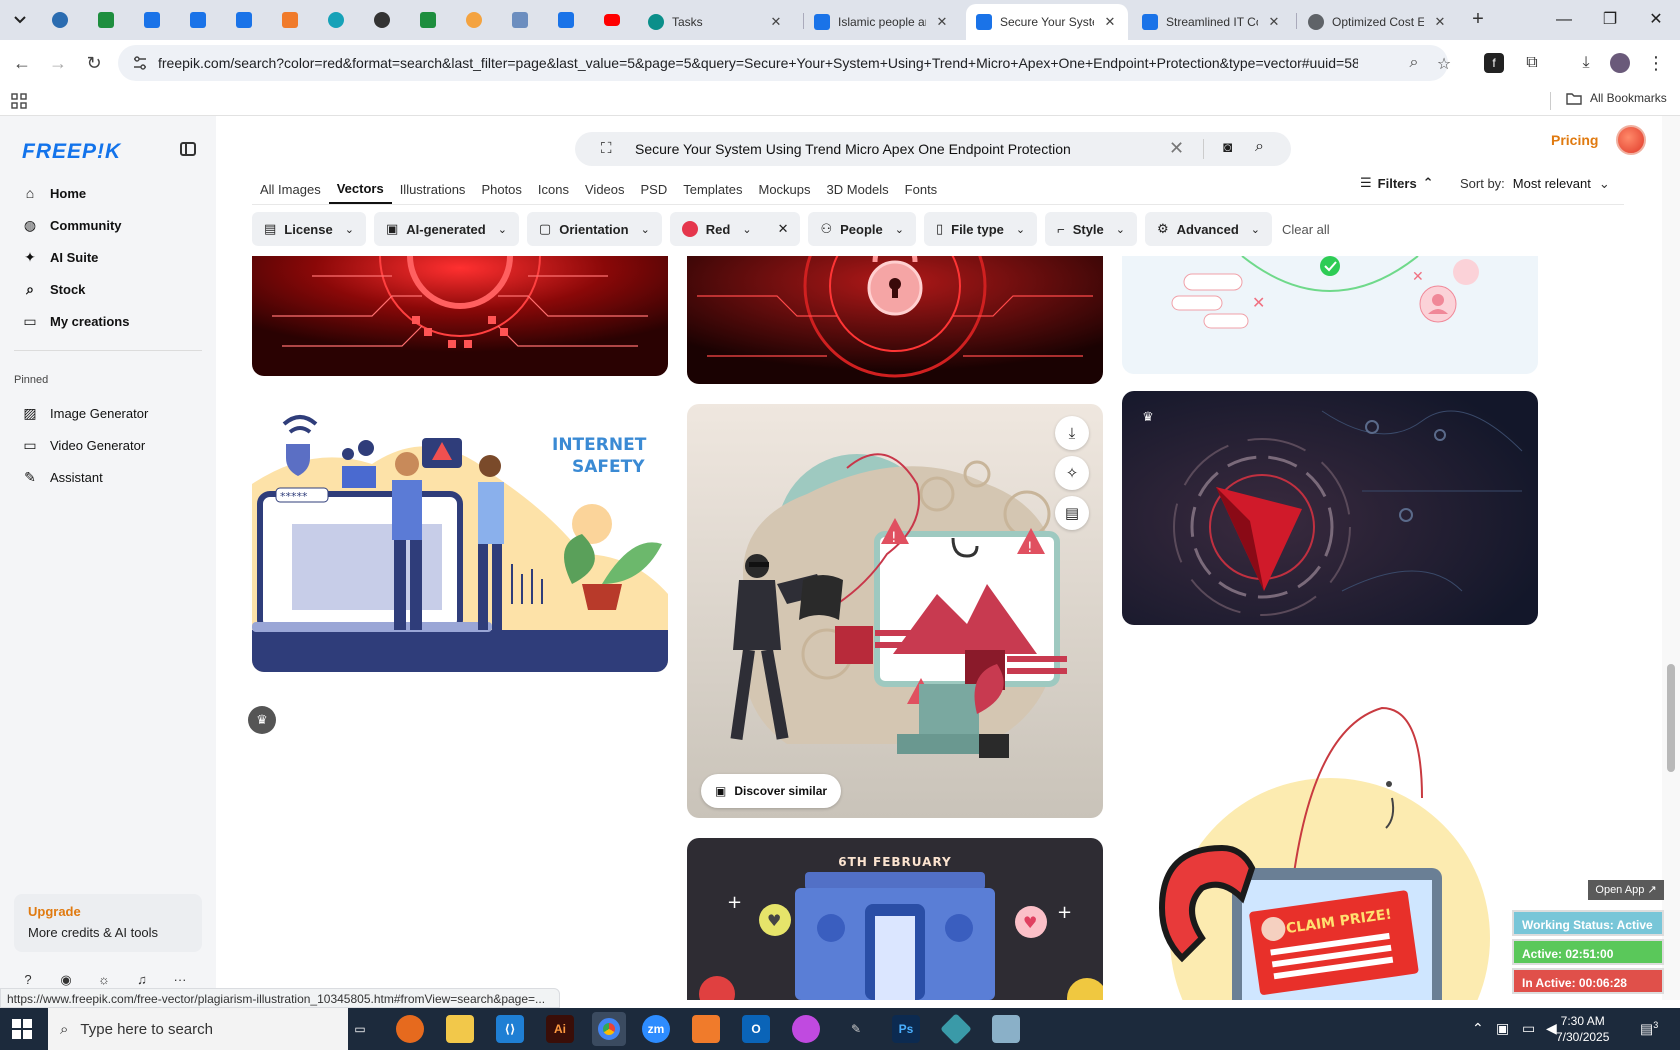 The height and width of the screenshot is (1050, 1680). I want to click on tab-search-button, so click(20, 20).